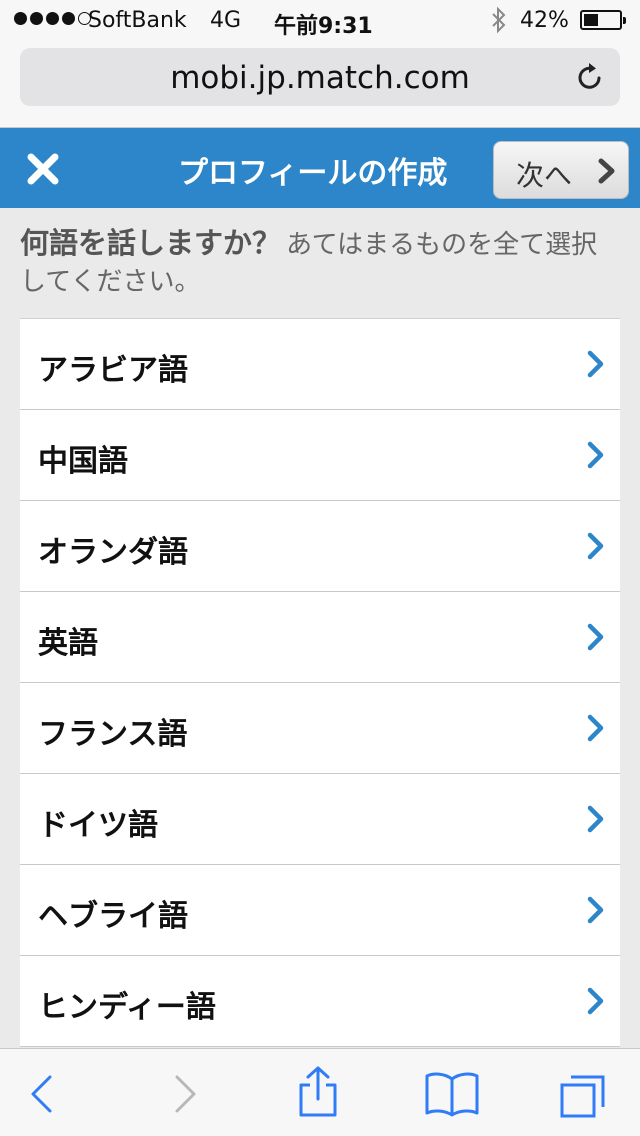 This screenshot has height=1136, width=640. What do you see at coordinates (68, 643) in the screenshot?
I see `list-item-label: 英語` at bounding box center [68, 643].